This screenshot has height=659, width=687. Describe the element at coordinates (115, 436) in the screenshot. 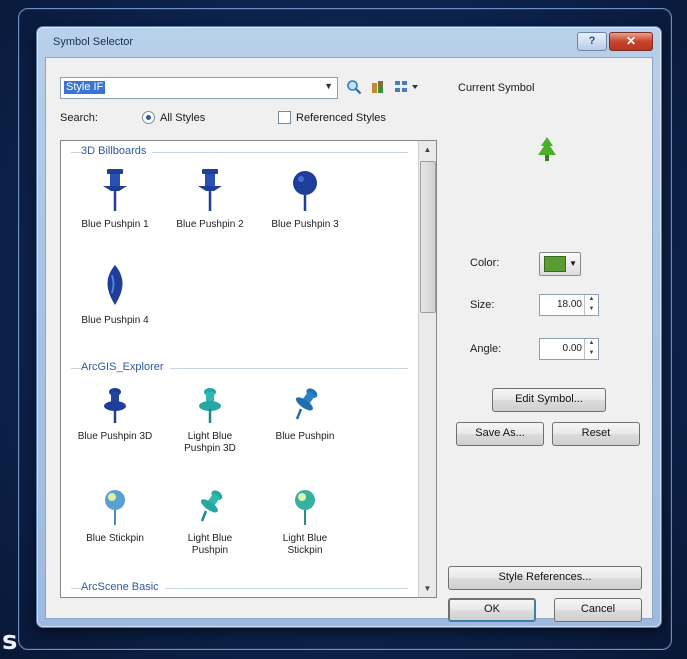

I see `symbol-label: Blue Pushpin 3D` at that location.